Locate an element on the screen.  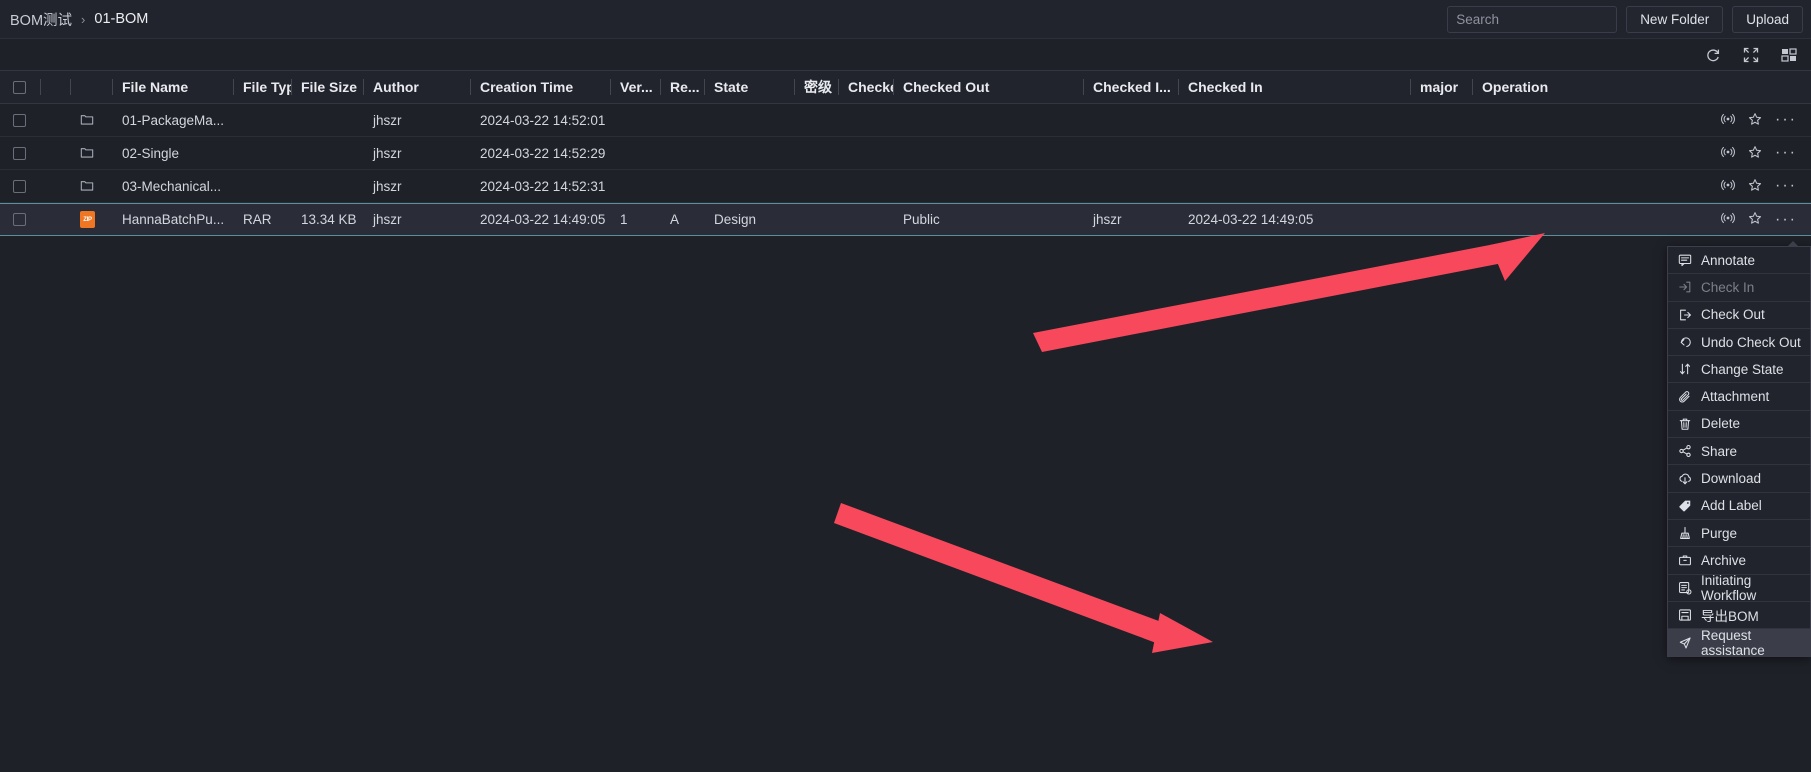
context-menu-item-label: Annotate is located at coordinates (1728, 260).